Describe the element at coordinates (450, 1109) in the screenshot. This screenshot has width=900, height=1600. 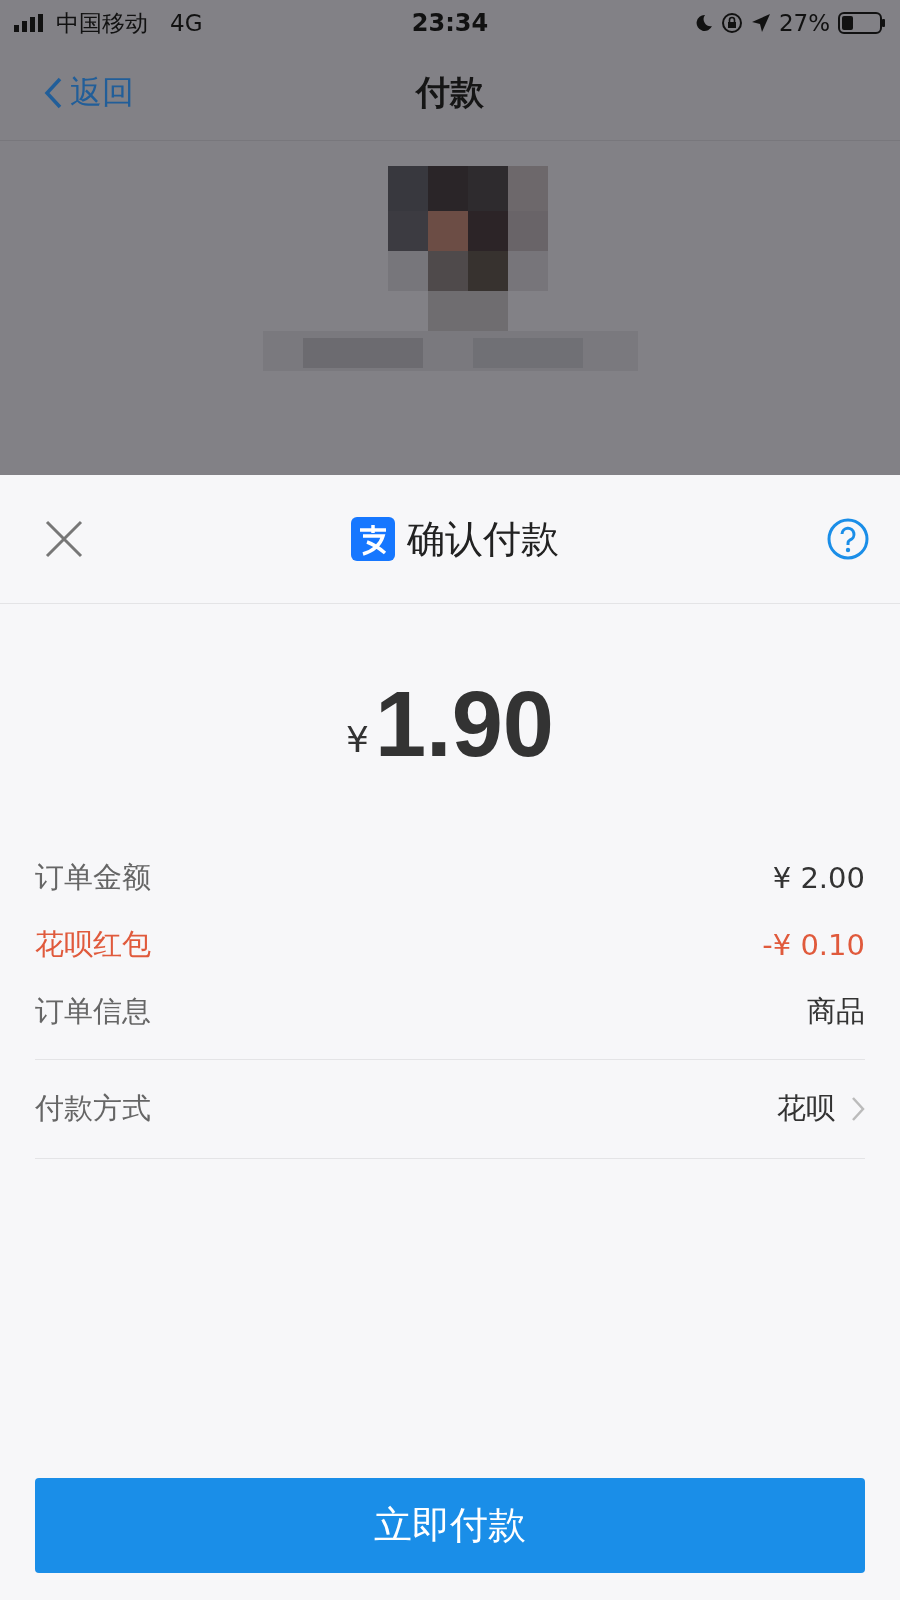
I see `payment-method-row: 付款方式 花呗` at that location.